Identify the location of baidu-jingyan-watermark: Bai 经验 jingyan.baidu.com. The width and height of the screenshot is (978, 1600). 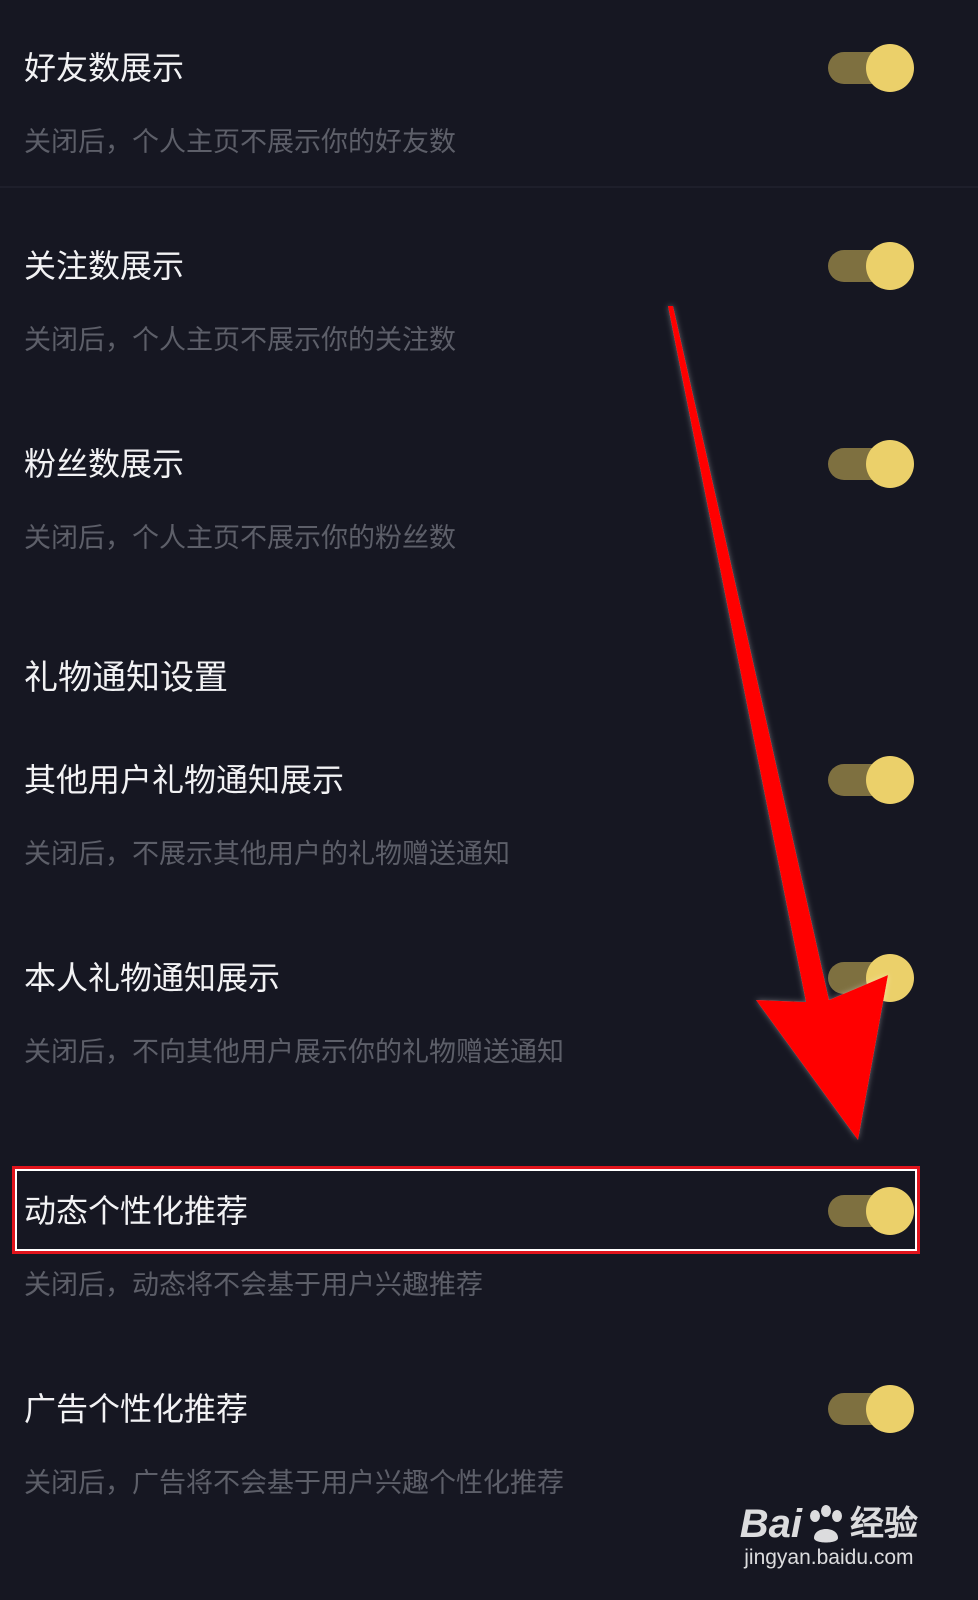
(829, 1536).